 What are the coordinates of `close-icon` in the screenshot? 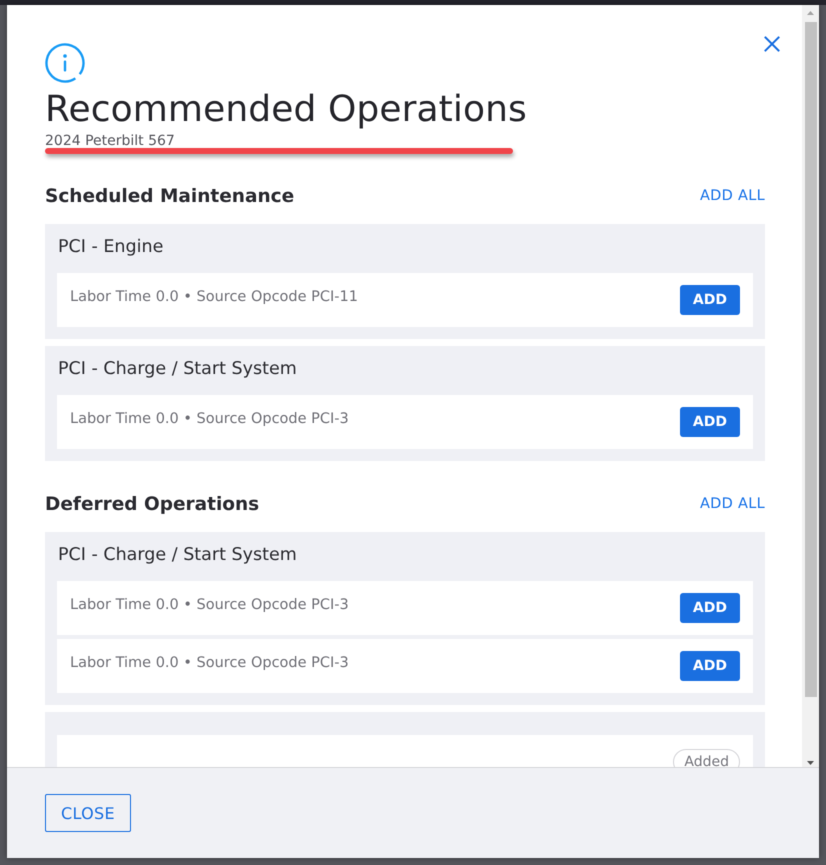 It's located at (772, 44).